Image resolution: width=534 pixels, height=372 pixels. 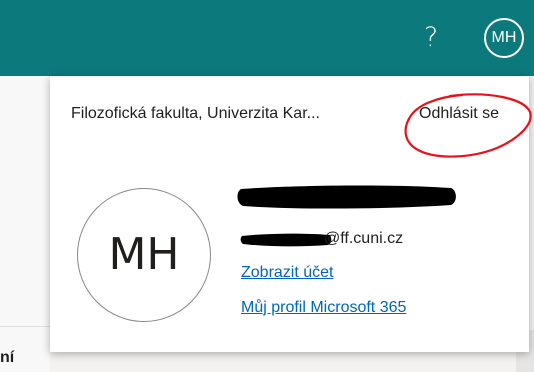 What do you see at coordinates (431, 38) in the screenshot?
I see `help-icon: ?` at bounding box center [431, 38].